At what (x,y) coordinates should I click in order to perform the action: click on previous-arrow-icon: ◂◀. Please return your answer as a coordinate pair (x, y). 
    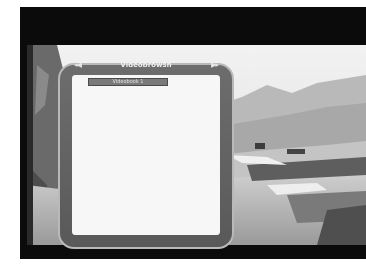
    Looking at the image, I should click on (78, 65).